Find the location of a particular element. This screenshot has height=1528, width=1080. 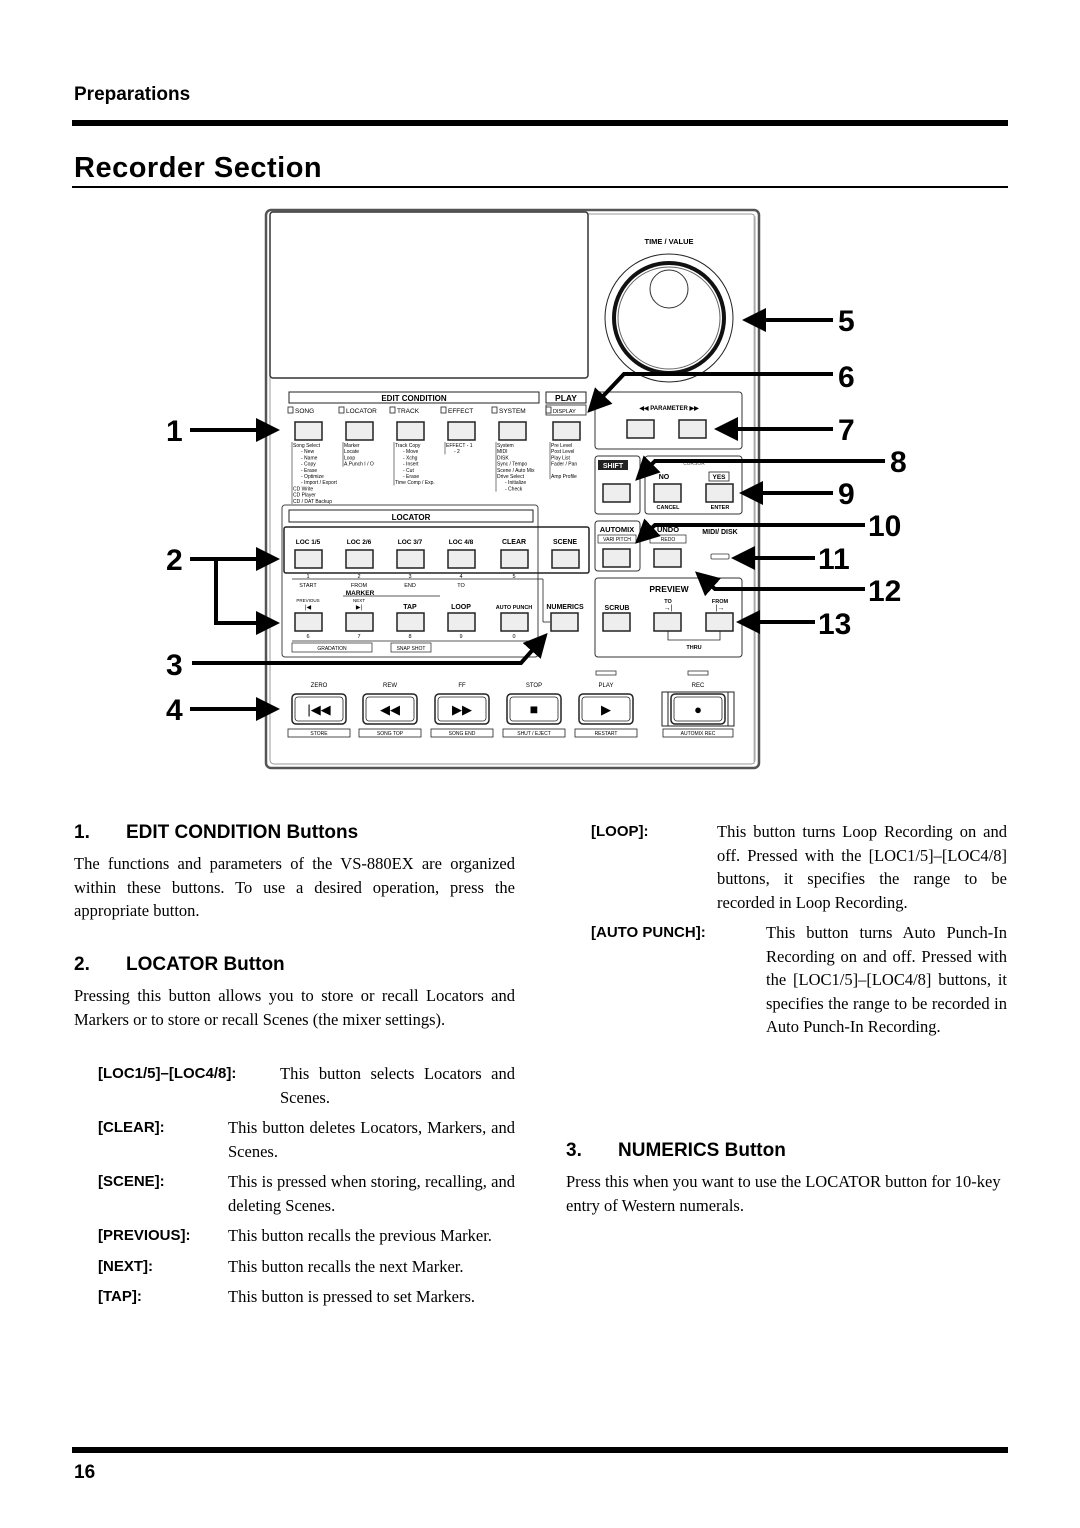

locator-previous-button is located at coordinates (308, 622).